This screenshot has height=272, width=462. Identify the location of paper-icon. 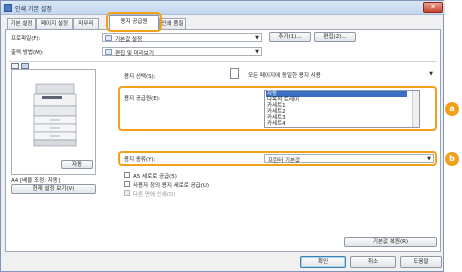
(234, 73).